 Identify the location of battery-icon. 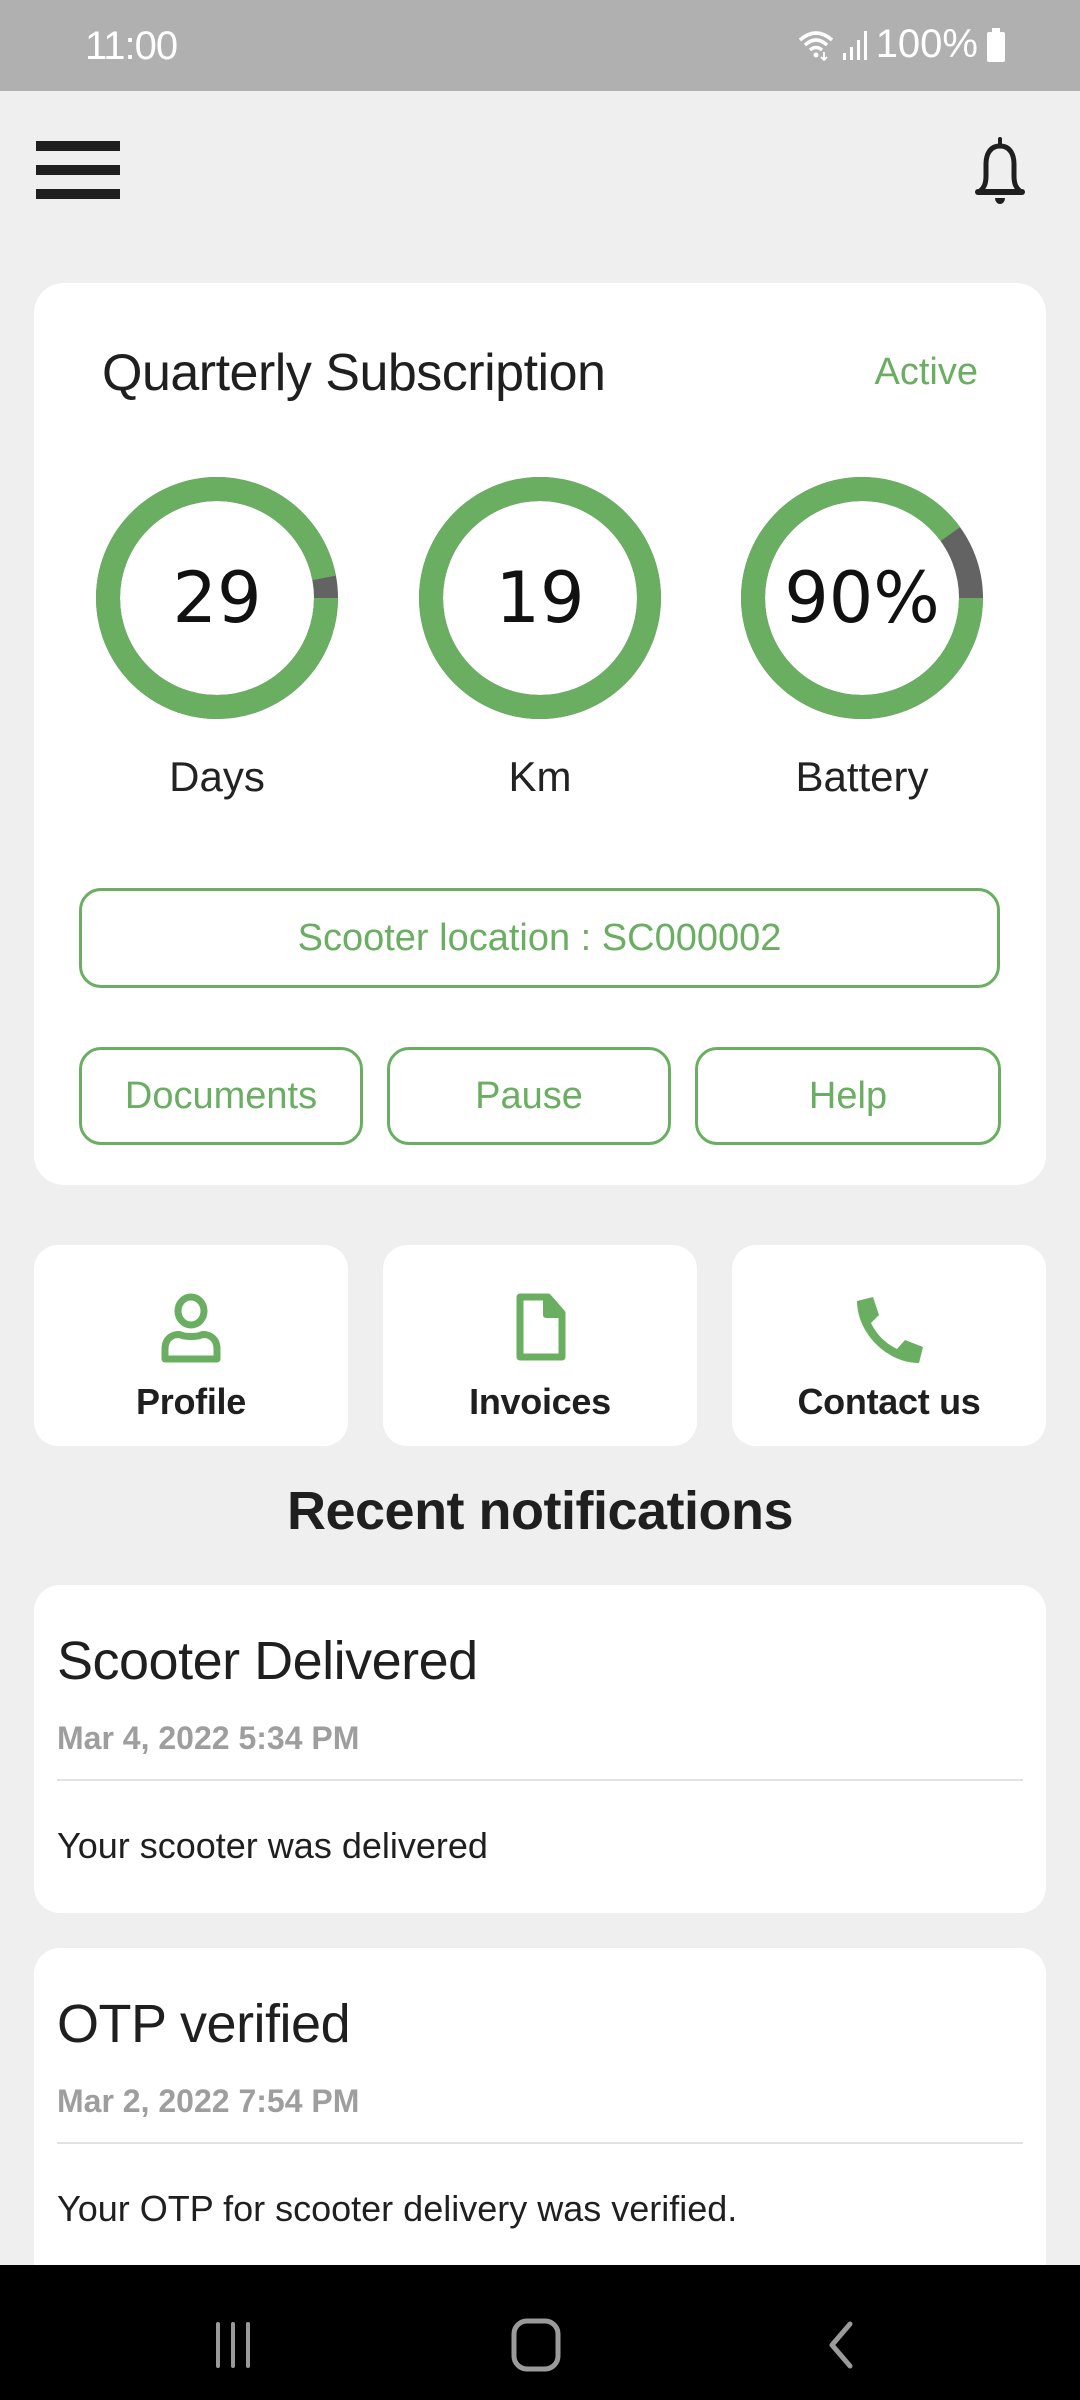
(996, 44).